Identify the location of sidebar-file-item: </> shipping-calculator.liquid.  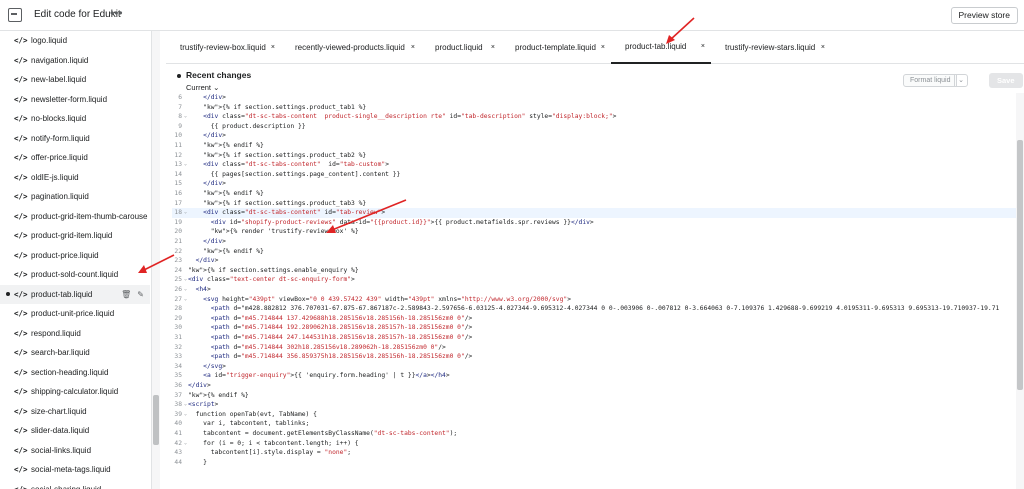
(75, 392).